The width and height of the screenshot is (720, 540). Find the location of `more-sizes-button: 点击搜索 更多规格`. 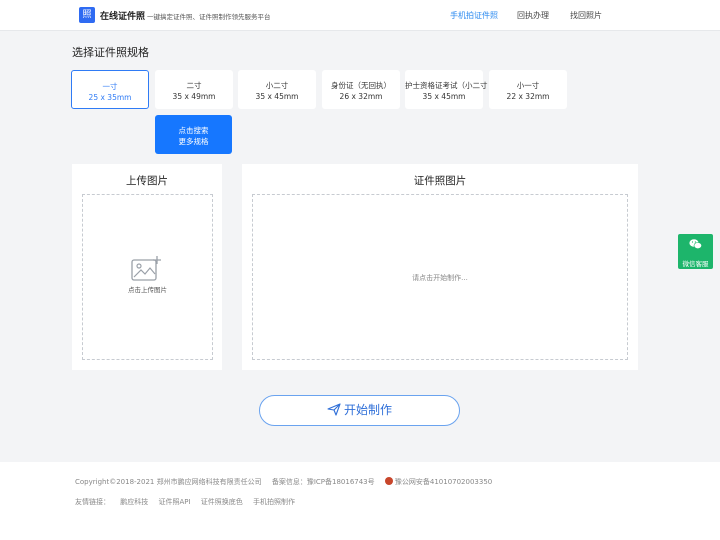

more-sizes-button: 点击搜索 更多规格 is located at coordinates (193, 134).